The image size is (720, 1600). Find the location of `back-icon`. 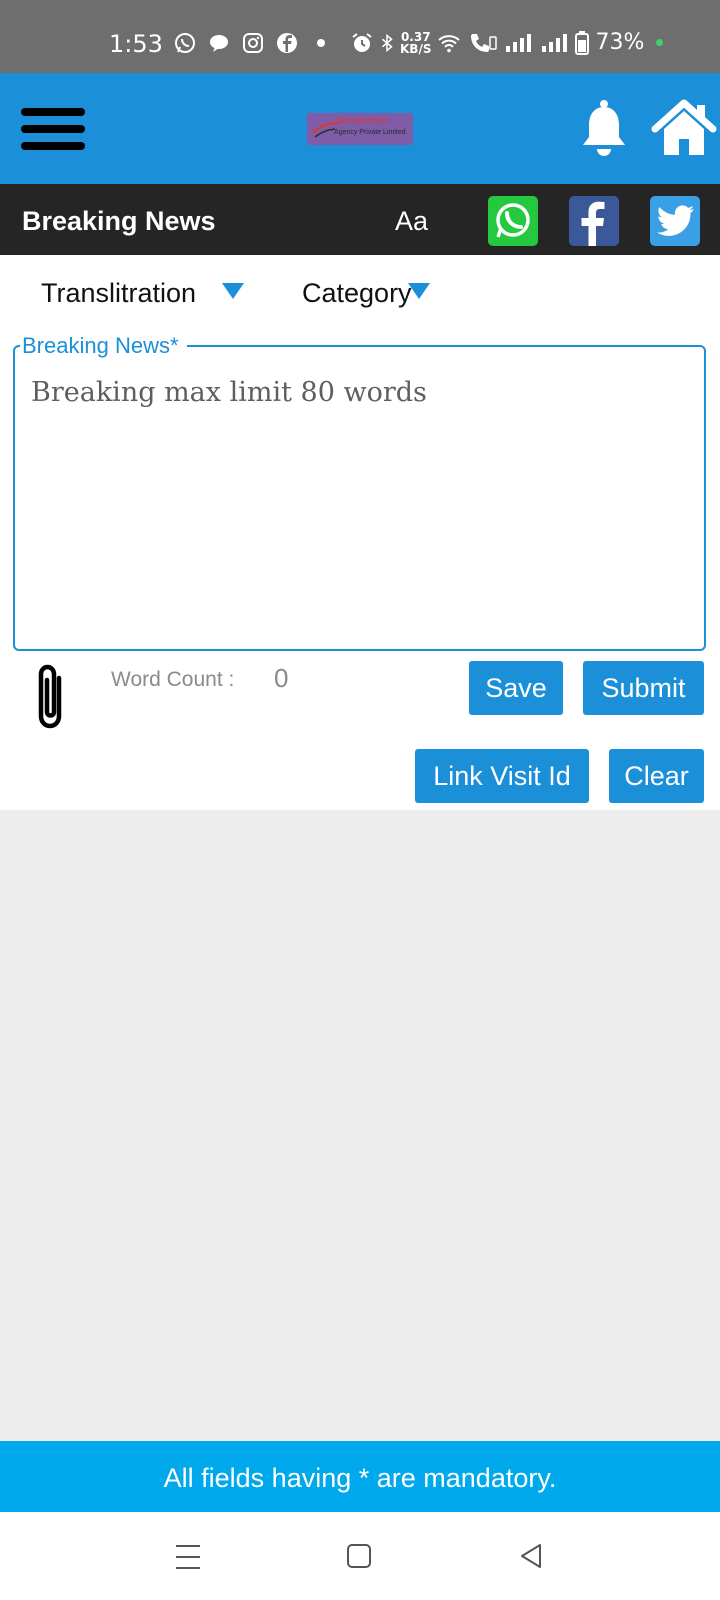

back-icon is located at coordinates (532, 1557).